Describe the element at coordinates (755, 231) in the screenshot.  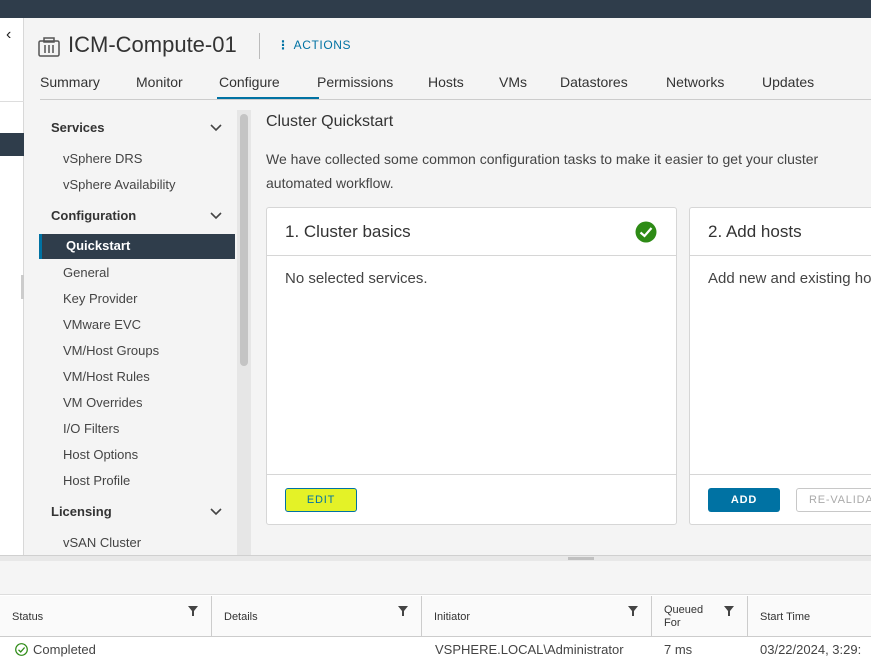
I see `card-title: 2. Add hosts` at that location.